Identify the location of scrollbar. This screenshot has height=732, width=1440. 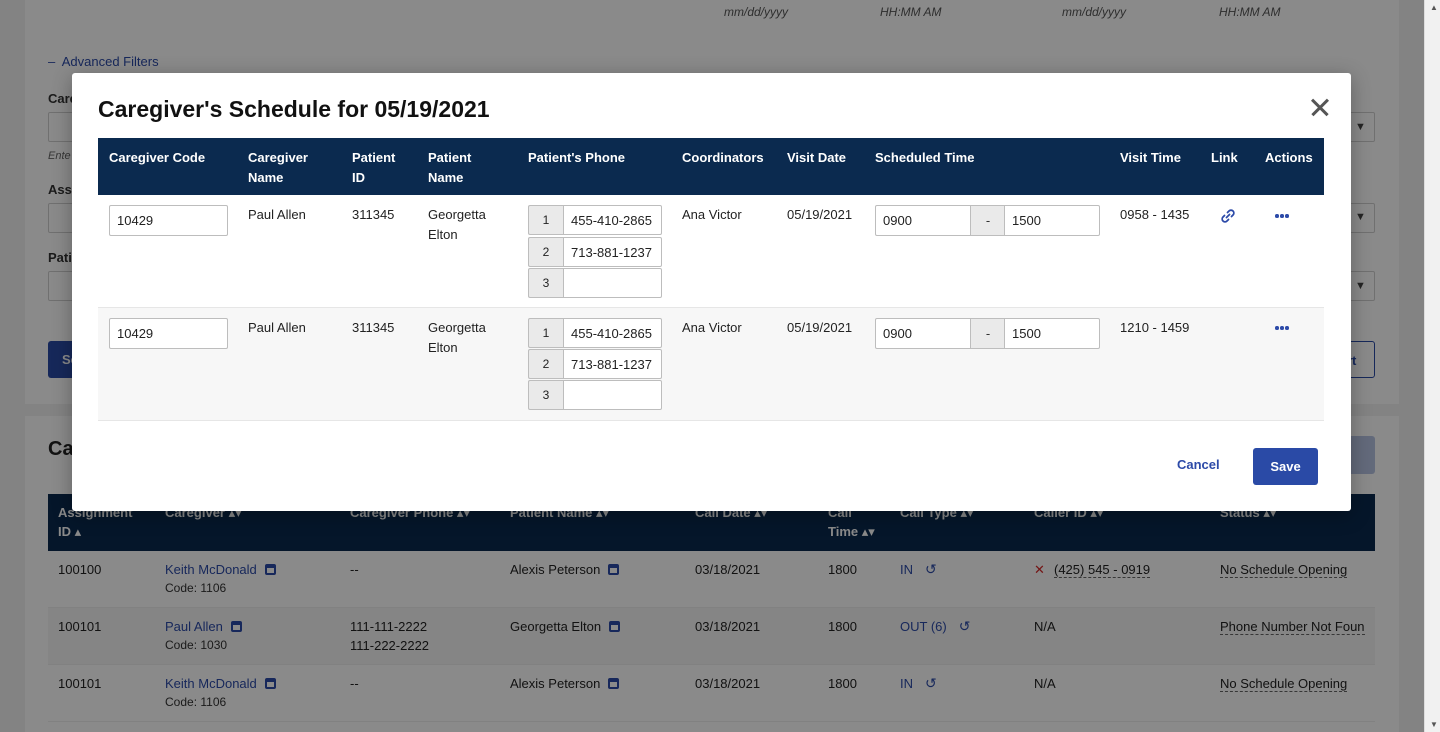
(1432, 366).